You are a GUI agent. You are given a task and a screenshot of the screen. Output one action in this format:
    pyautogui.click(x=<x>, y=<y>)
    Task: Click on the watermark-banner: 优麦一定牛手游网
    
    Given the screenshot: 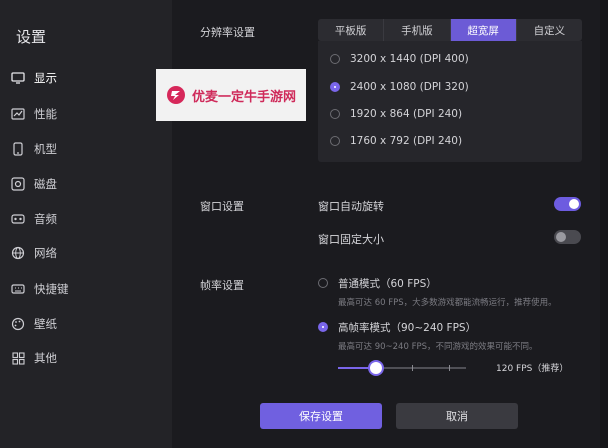 What is the action you would take?
    pyautogui.click(x=231, y=95)
    